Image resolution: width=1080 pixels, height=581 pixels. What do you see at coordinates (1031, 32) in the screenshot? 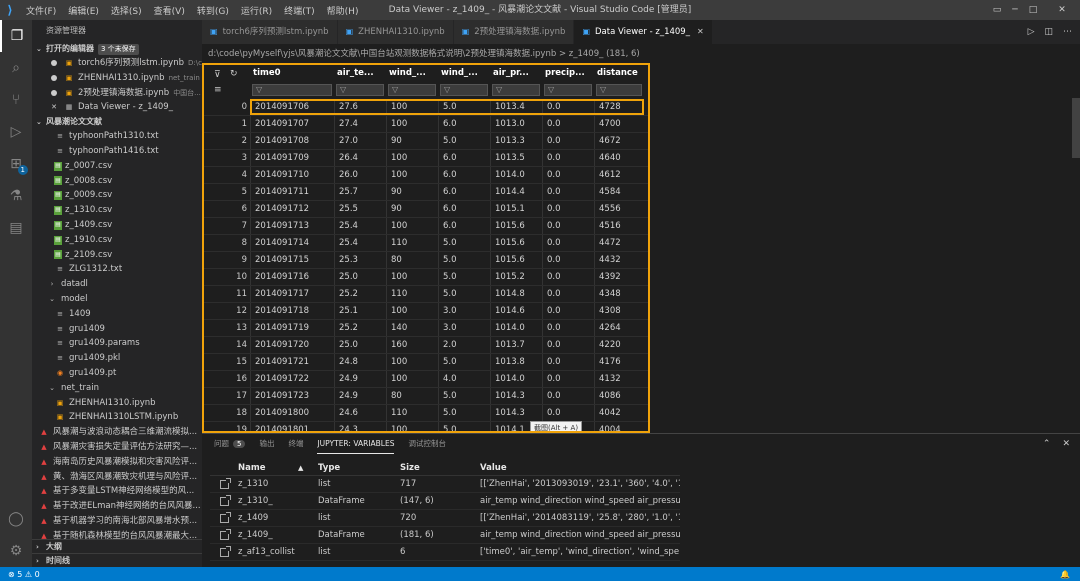
I see `run-icon: ▷` at bounding box center [1031, 32].